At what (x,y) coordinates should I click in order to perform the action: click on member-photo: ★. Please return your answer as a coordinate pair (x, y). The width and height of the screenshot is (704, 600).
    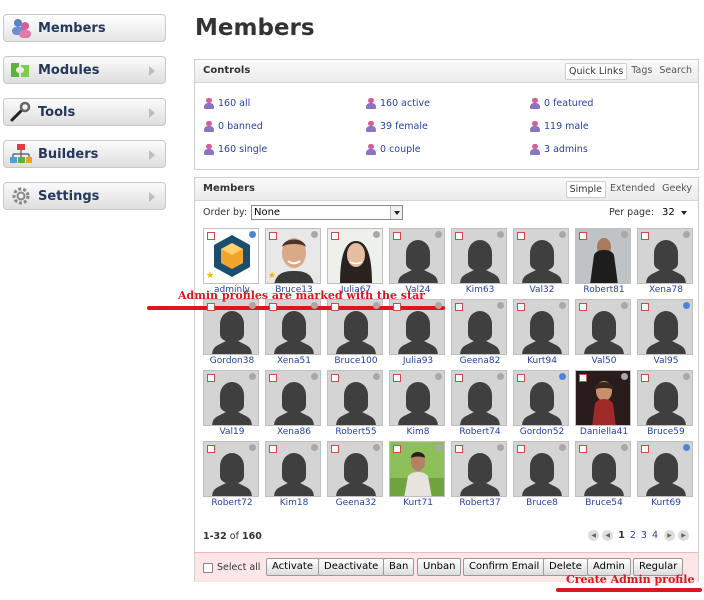
    Looking at the image, I should click on (293, 256).